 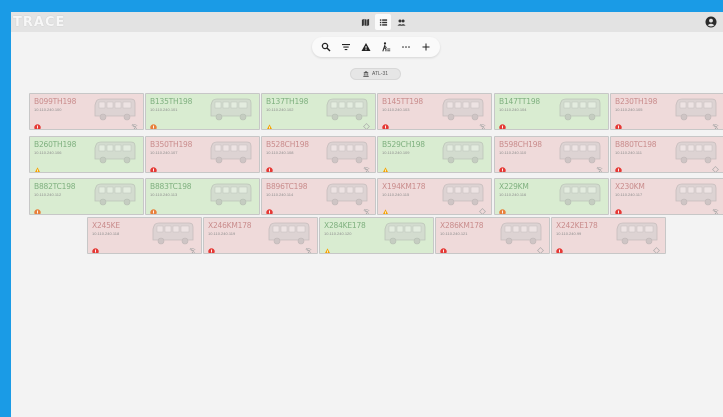 What do you see at coordinates (711, 22) in the screenshot?
I see `account-circle-icon` at bounding box center [711, 22].